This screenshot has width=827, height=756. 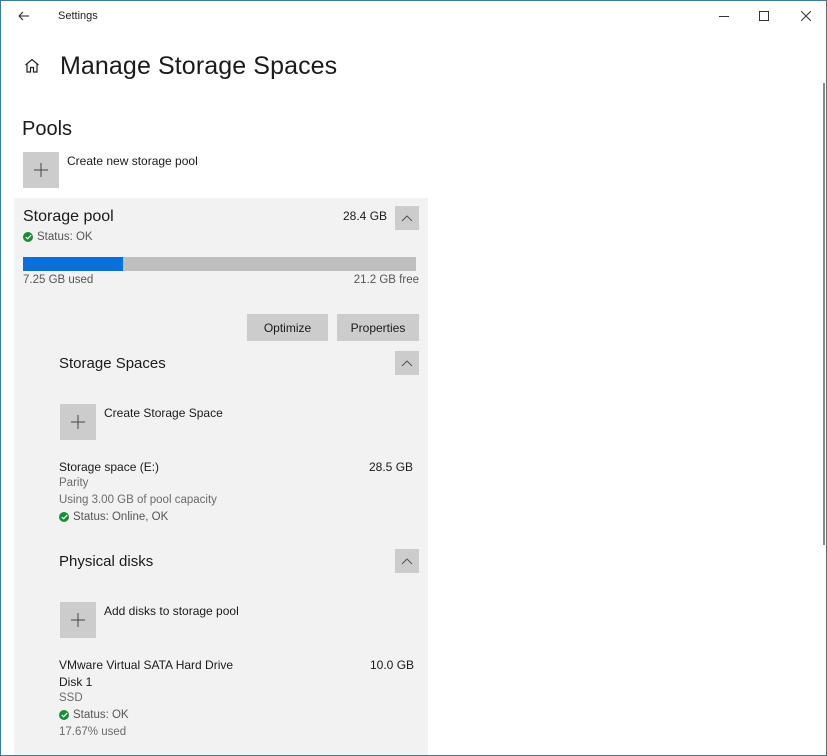 What do you see at coordinates (365, 216) in the screenshot?
I see `pool-size: 28.4 GB` at bounding box center [365, 216].